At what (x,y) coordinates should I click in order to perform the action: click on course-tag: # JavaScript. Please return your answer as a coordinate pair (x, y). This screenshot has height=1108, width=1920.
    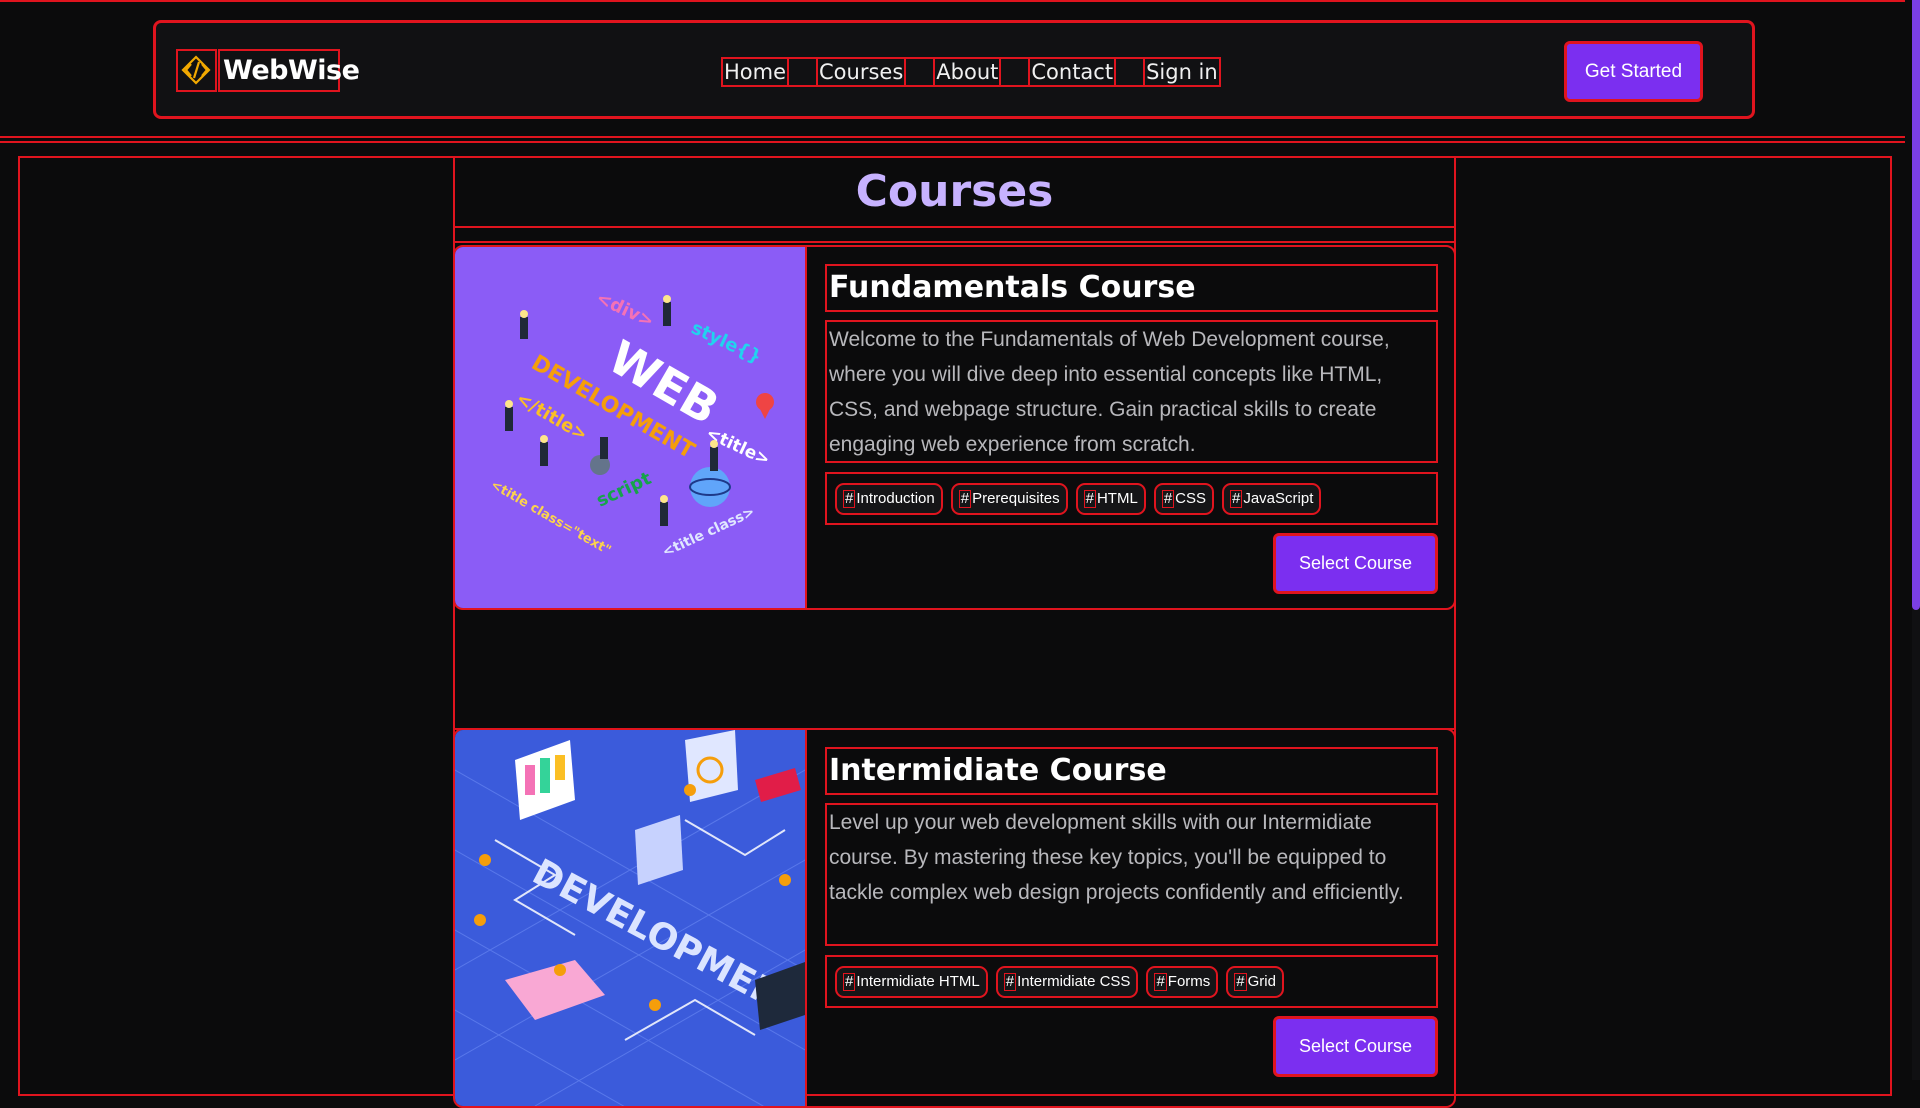
    Looking at the image, I should click on (1272, 498).